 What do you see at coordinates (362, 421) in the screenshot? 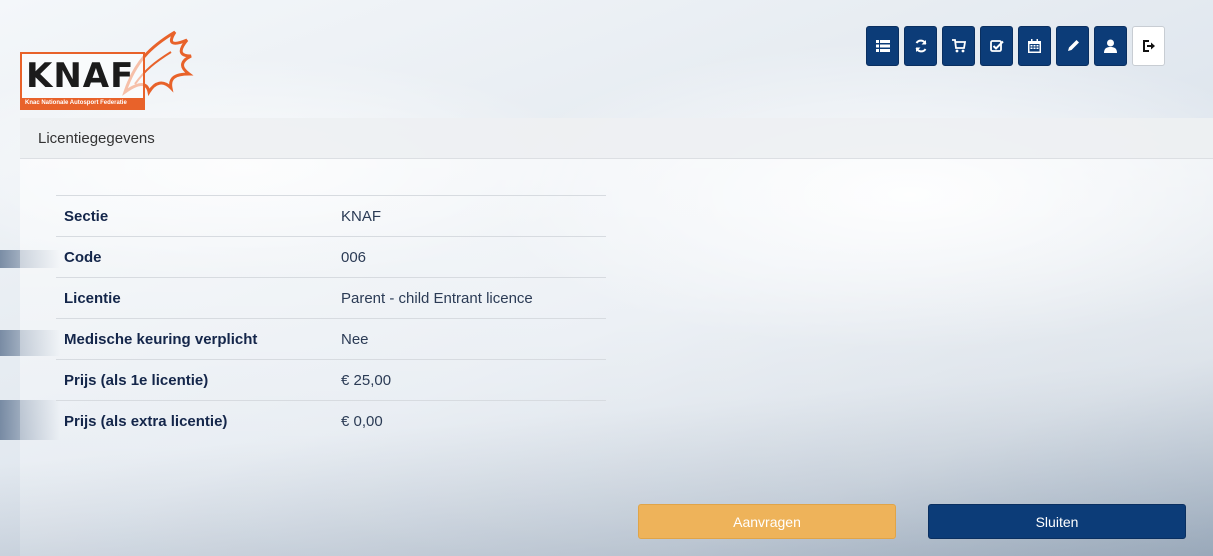
I see `row-value-prijs-extra: € 0,00` at bounding box center [362, 421].